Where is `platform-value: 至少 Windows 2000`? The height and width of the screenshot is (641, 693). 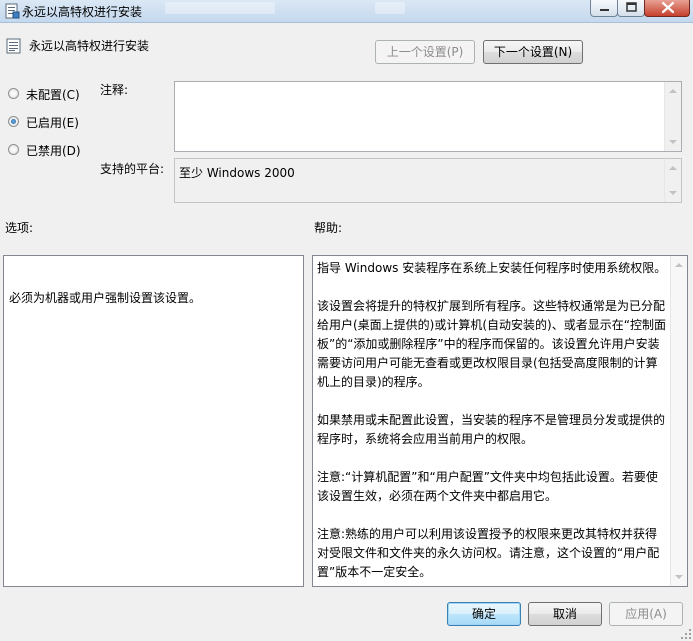
platform-value: 至少 Windows 2000 is located at coordinates (237, 173).